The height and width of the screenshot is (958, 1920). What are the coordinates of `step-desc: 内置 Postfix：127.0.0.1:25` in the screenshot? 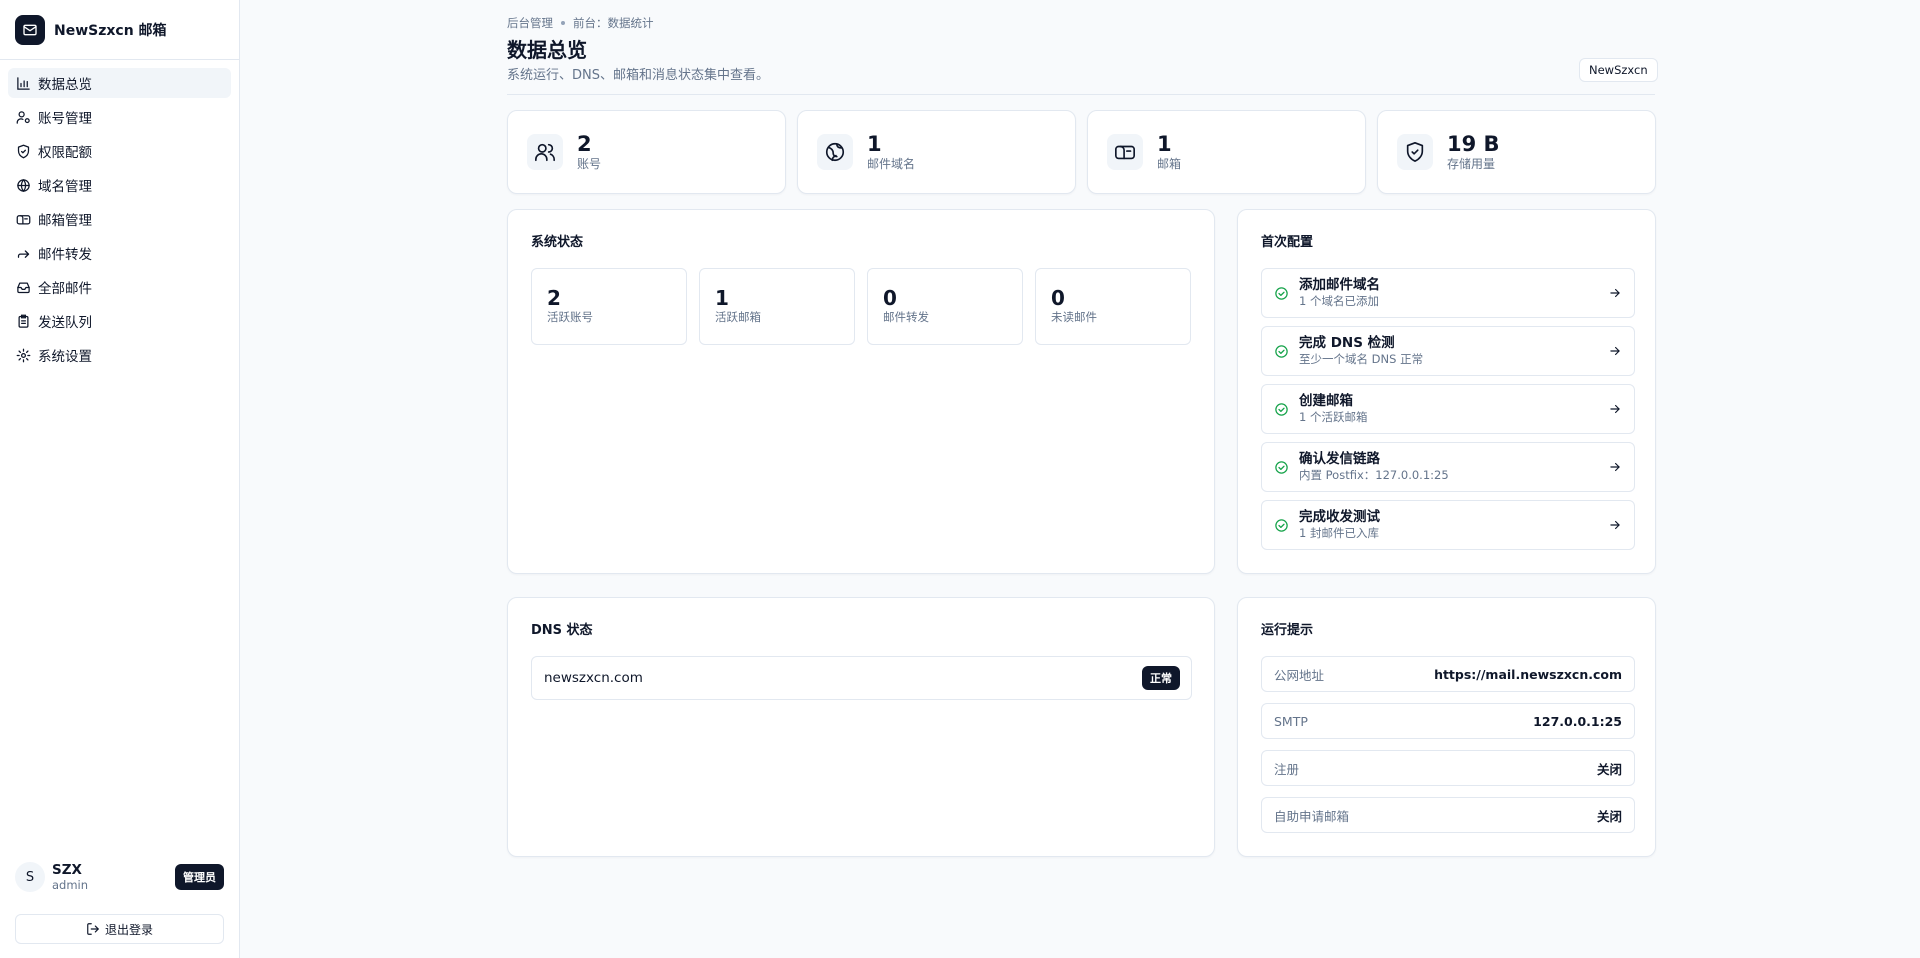 It's located at (1374, 475).